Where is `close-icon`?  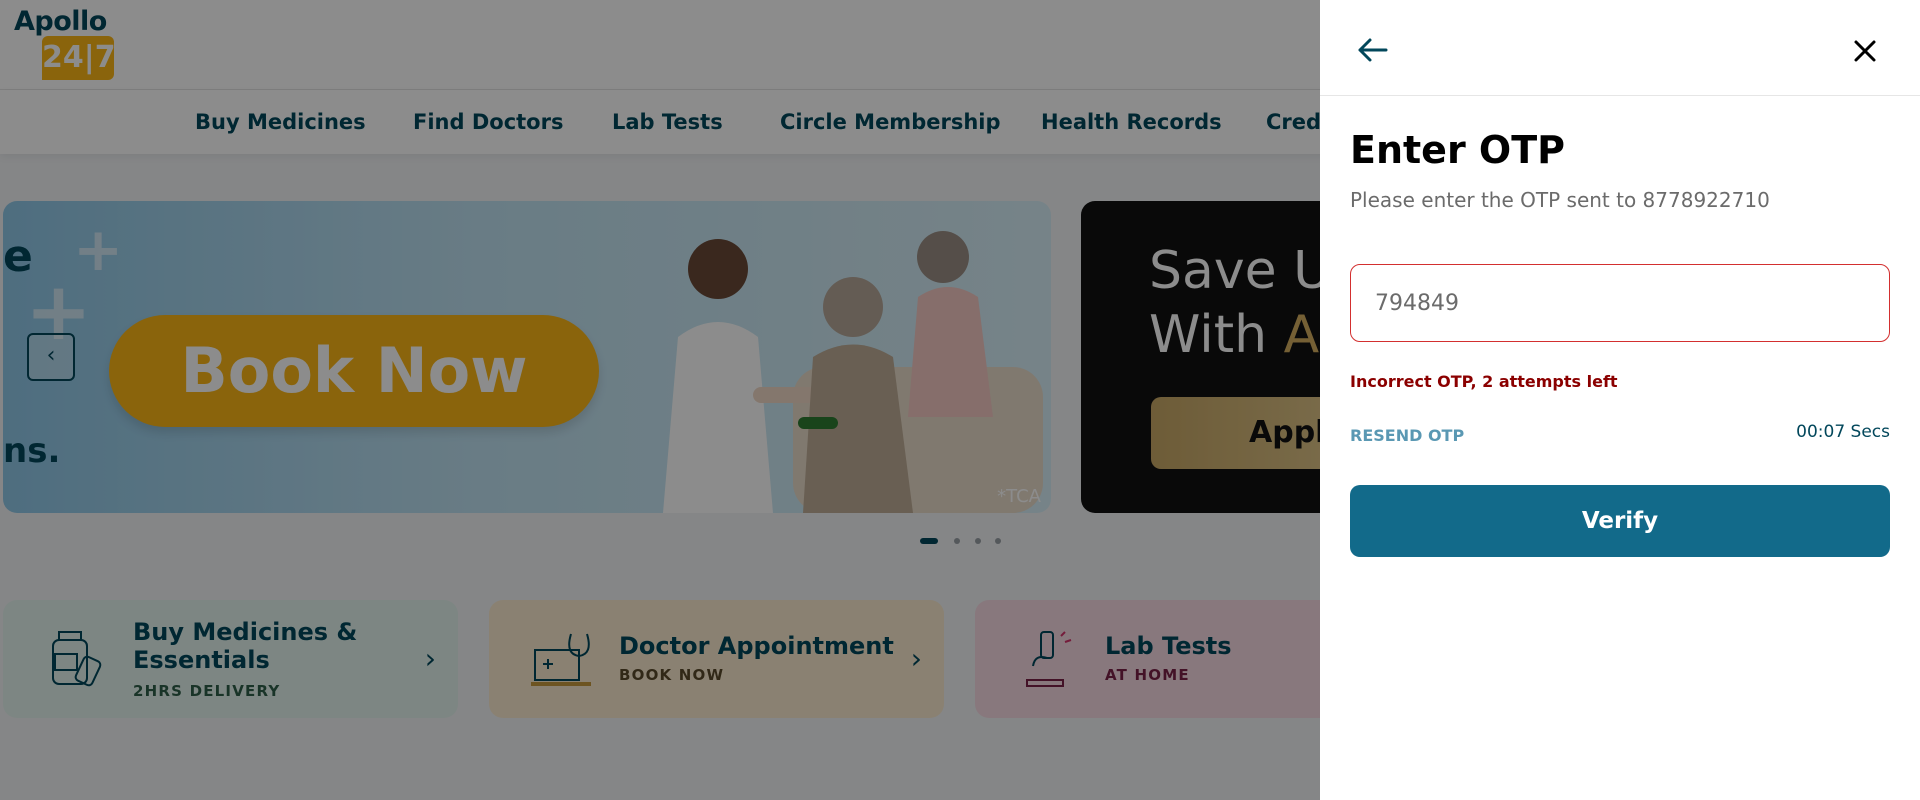 close-icon is located at coordinates (1865, 51).